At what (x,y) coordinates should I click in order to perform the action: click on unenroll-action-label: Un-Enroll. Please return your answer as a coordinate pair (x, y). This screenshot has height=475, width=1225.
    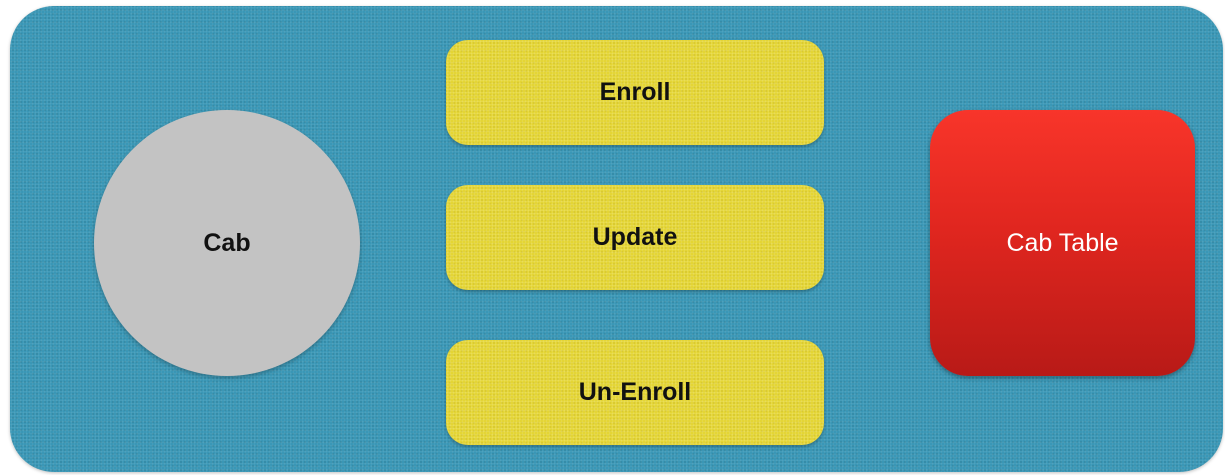
    Looking at the image, I should click on (635, 392).